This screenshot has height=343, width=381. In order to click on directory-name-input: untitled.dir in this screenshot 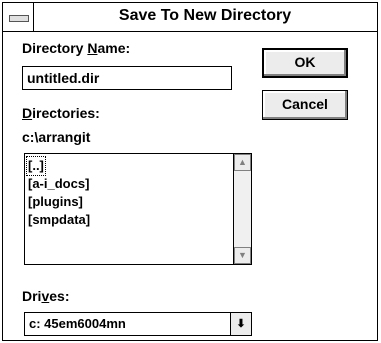, I will do `click(127, 78)`.